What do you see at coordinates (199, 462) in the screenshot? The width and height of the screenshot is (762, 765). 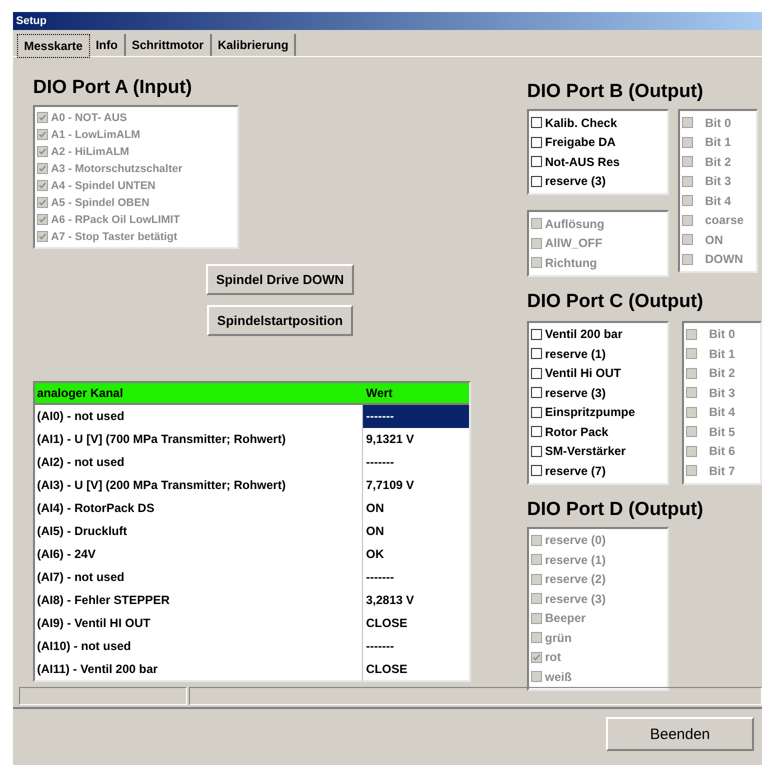 I see `table-cell: (AI2) - not used` at bounding box center [199, 462].